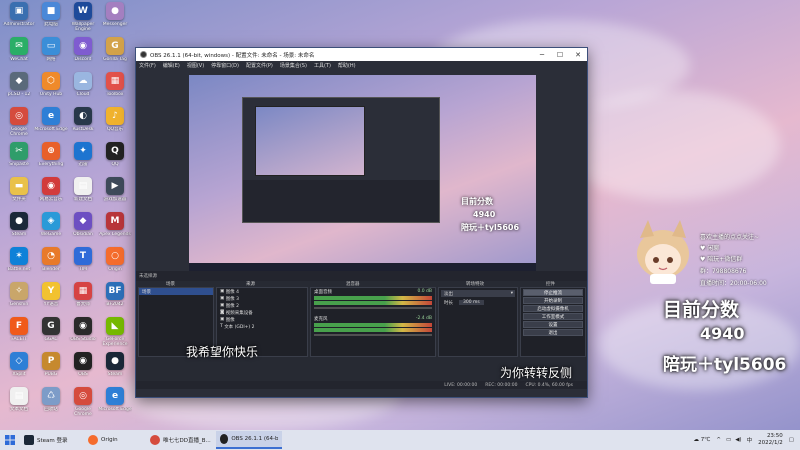 This screenshot has width=800, height=450. What do you see at coordinates (51, 361) in the screenshot?
I see `pubg-icon: P` at bounding box center [51, 361].